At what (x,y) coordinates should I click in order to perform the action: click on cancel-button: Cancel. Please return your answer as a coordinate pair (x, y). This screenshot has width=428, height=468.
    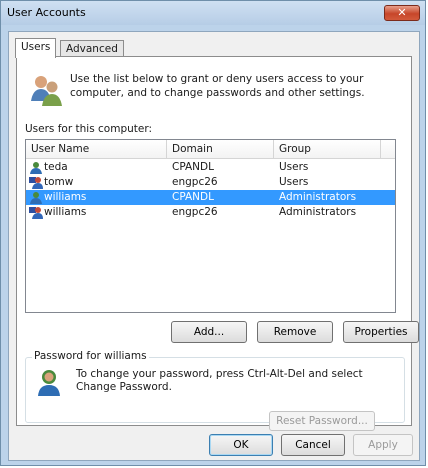
    Looking at the image, I should click on (313, 445).